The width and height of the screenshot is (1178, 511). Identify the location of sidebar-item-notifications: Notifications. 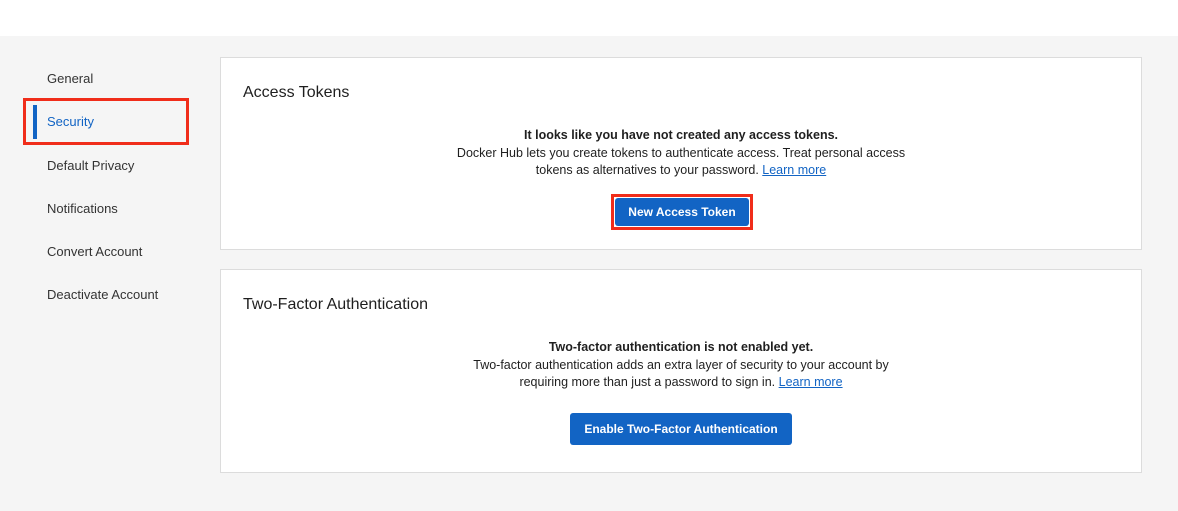
(82, 208).